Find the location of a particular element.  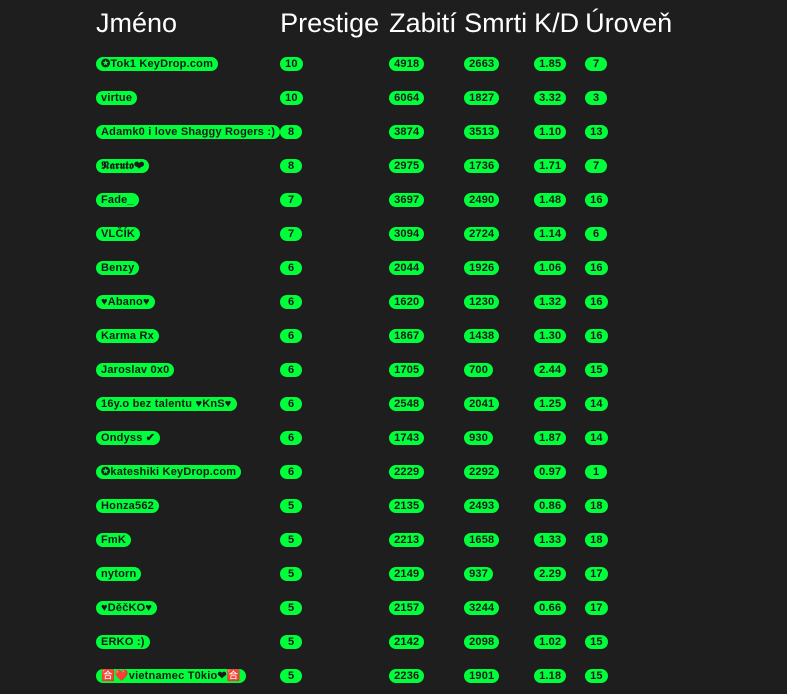

kd-value: 1.06 is located at coordinates (550, 268).